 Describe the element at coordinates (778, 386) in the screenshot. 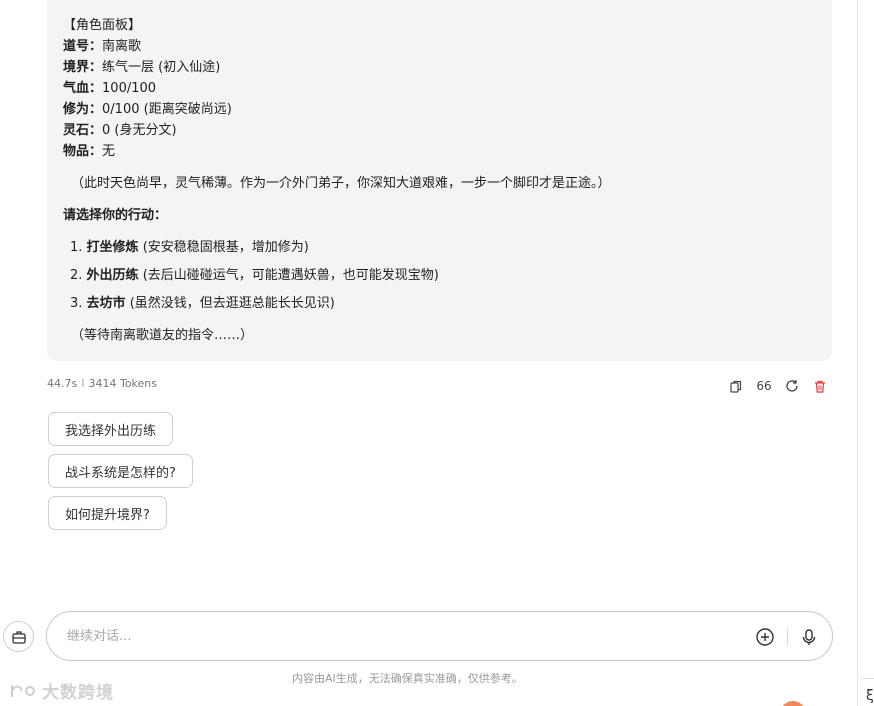

I see `message-toolbar: 66` at that location.